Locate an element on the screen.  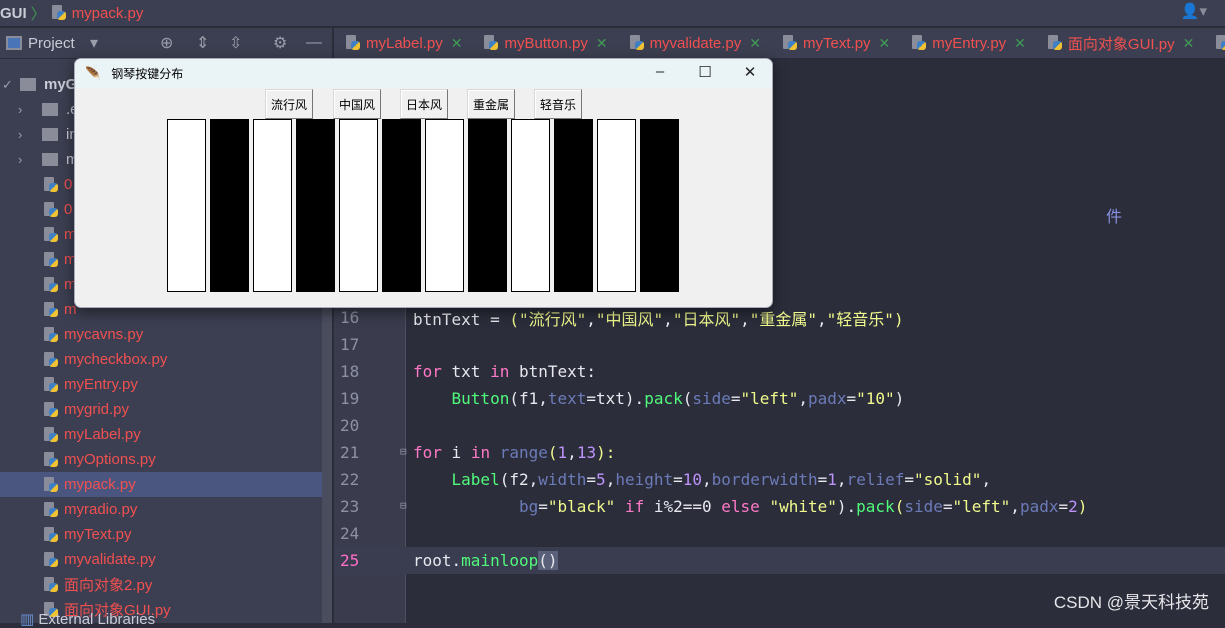
tree-item: myOptions.py is located at coordinates (161, 459).